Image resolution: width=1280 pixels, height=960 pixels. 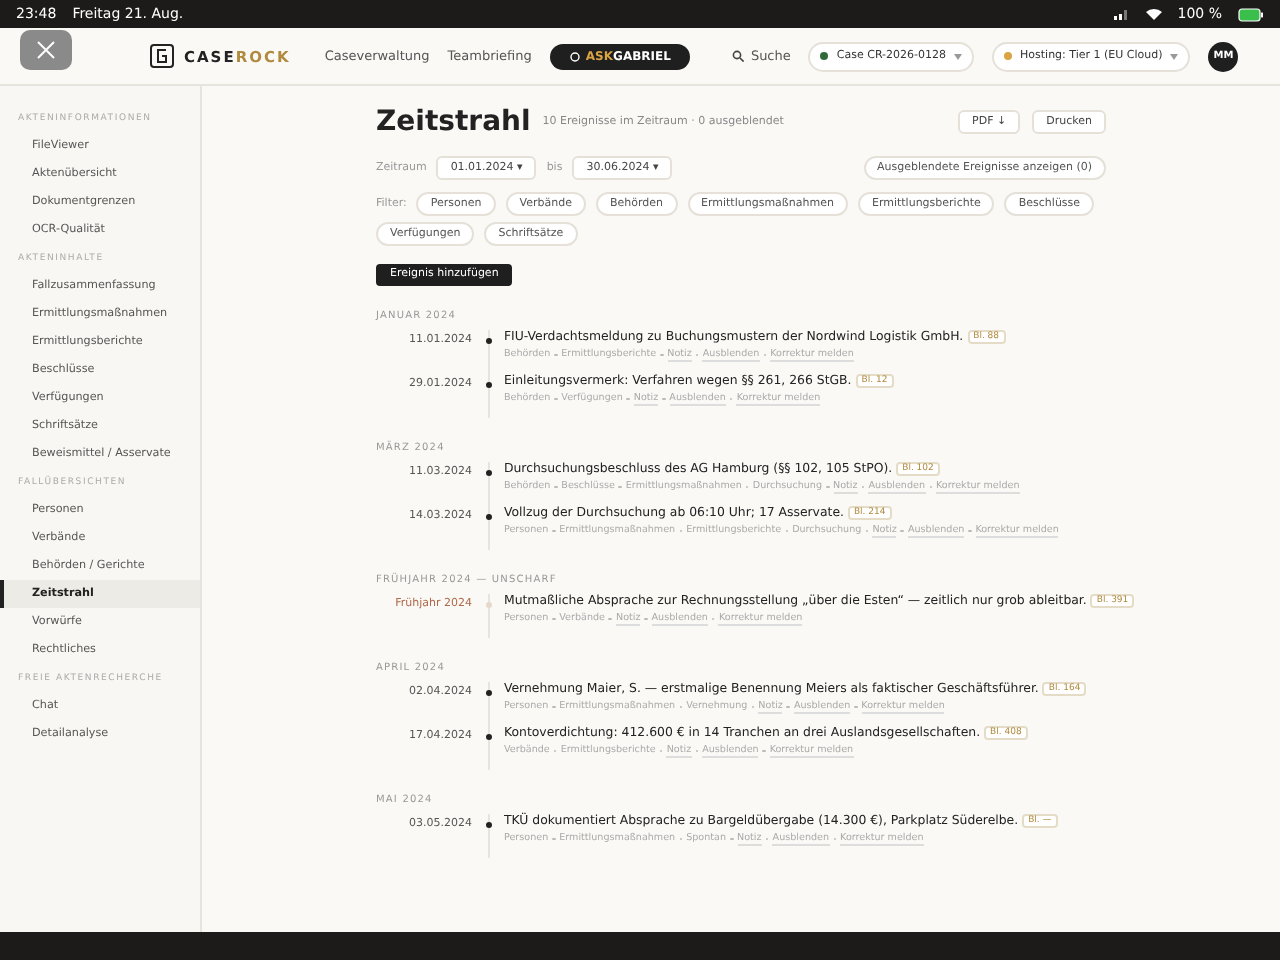 I want to click on search-icon, so click(x=738, y=56).